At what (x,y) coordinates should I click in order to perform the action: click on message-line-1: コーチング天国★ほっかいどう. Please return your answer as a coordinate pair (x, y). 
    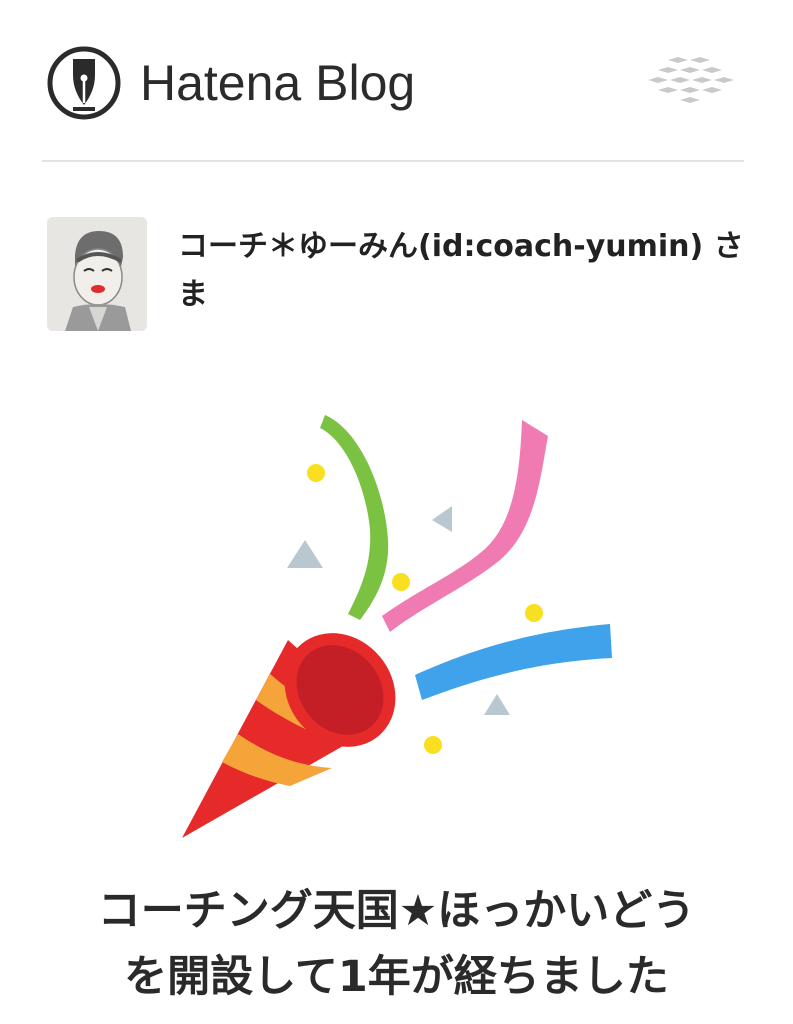
    Looking at the image, I should click on (396, 911).